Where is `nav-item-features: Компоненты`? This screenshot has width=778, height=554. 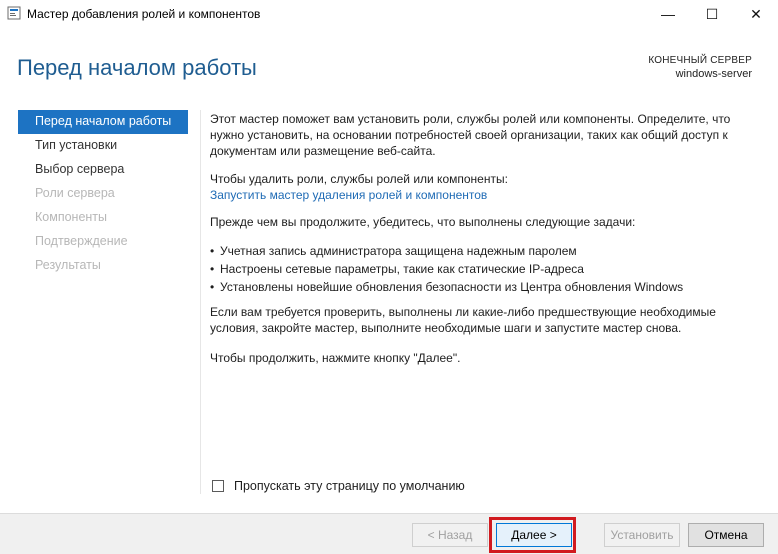 nav-item-features: Компоненты is located at coordinates (71, 217).